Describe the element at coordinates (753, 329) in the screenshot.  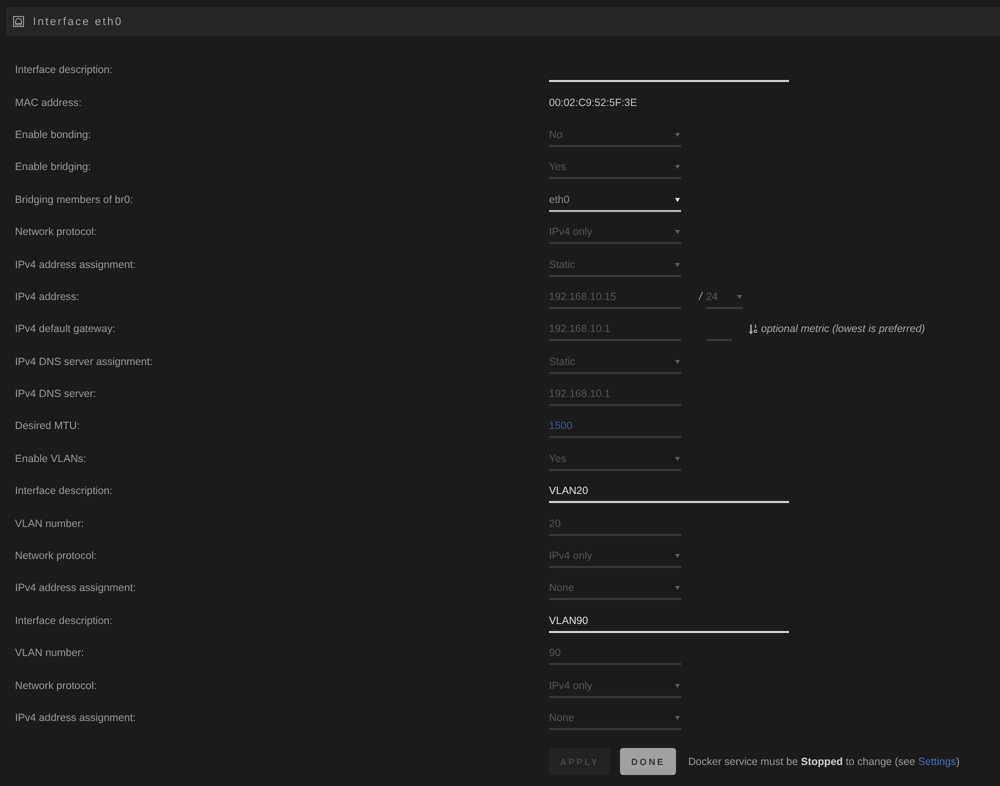
I see `sort-icon` at that location.